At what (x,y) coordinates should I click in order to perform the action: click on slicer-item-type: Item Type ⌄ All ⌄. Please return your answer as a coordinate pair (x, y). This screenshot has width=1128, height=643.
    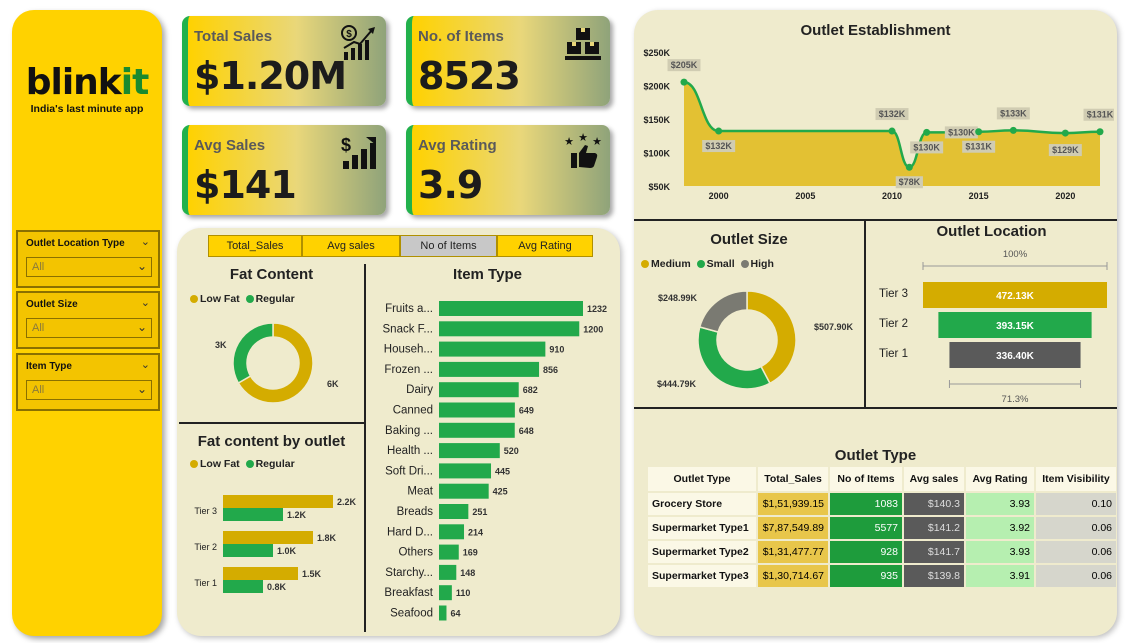
    Looking at the image, I should click on (88, 382).